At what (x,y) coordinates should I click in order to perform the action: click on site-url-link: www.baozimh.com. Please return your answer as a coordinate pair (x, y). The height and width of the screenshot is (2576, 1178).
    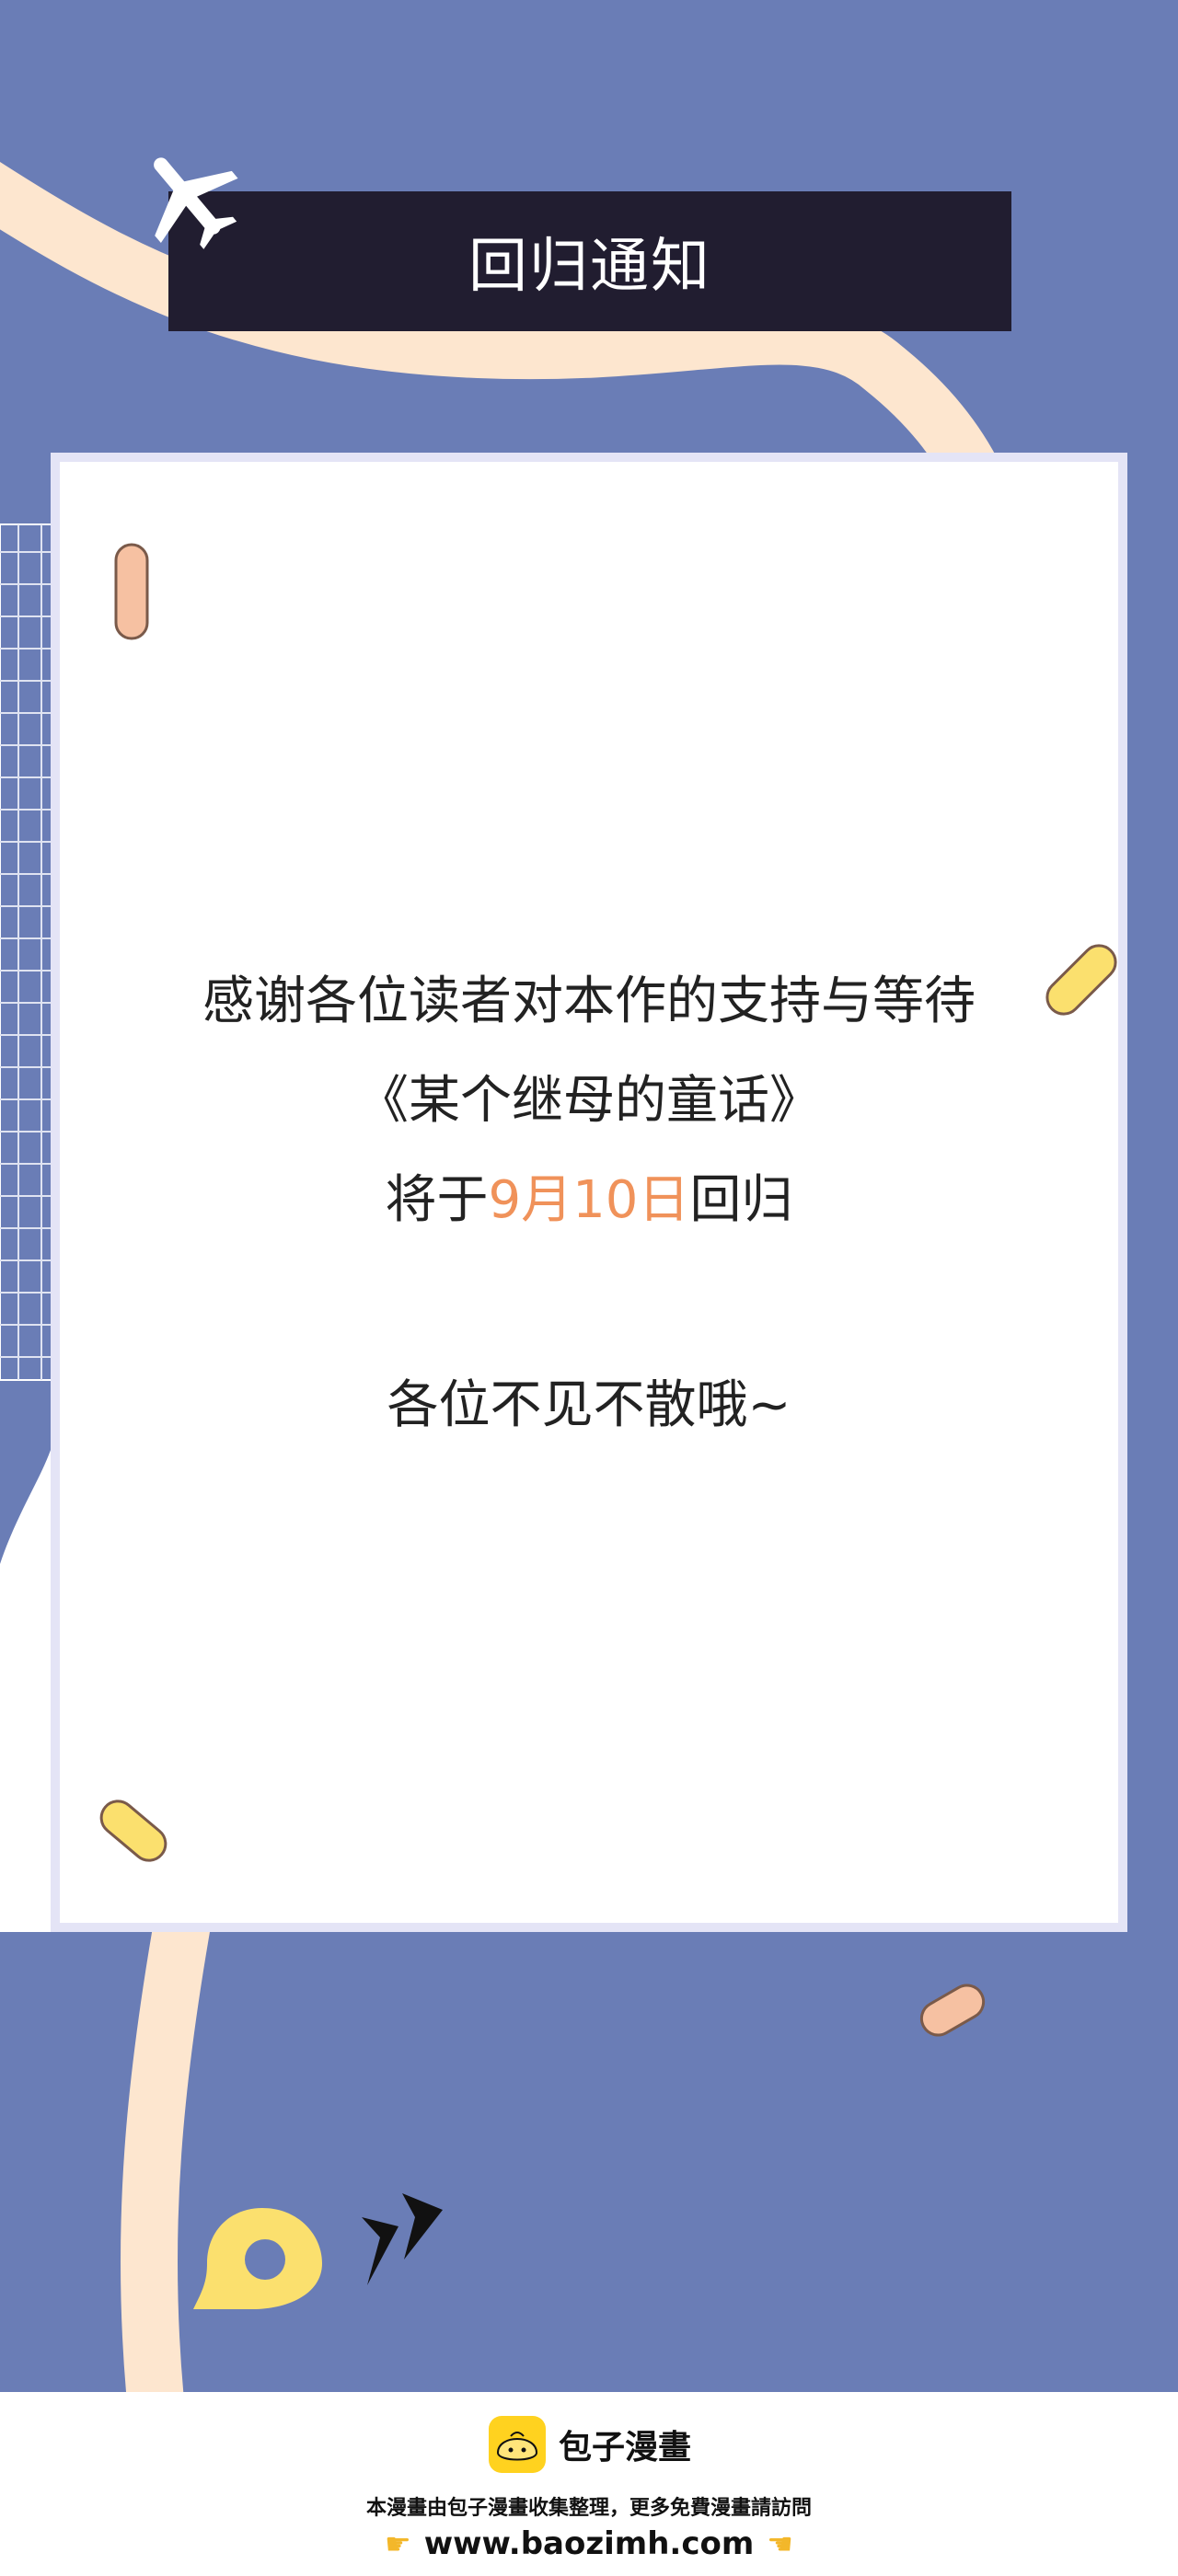
    Looking at the image, I should click on (589, 2543).